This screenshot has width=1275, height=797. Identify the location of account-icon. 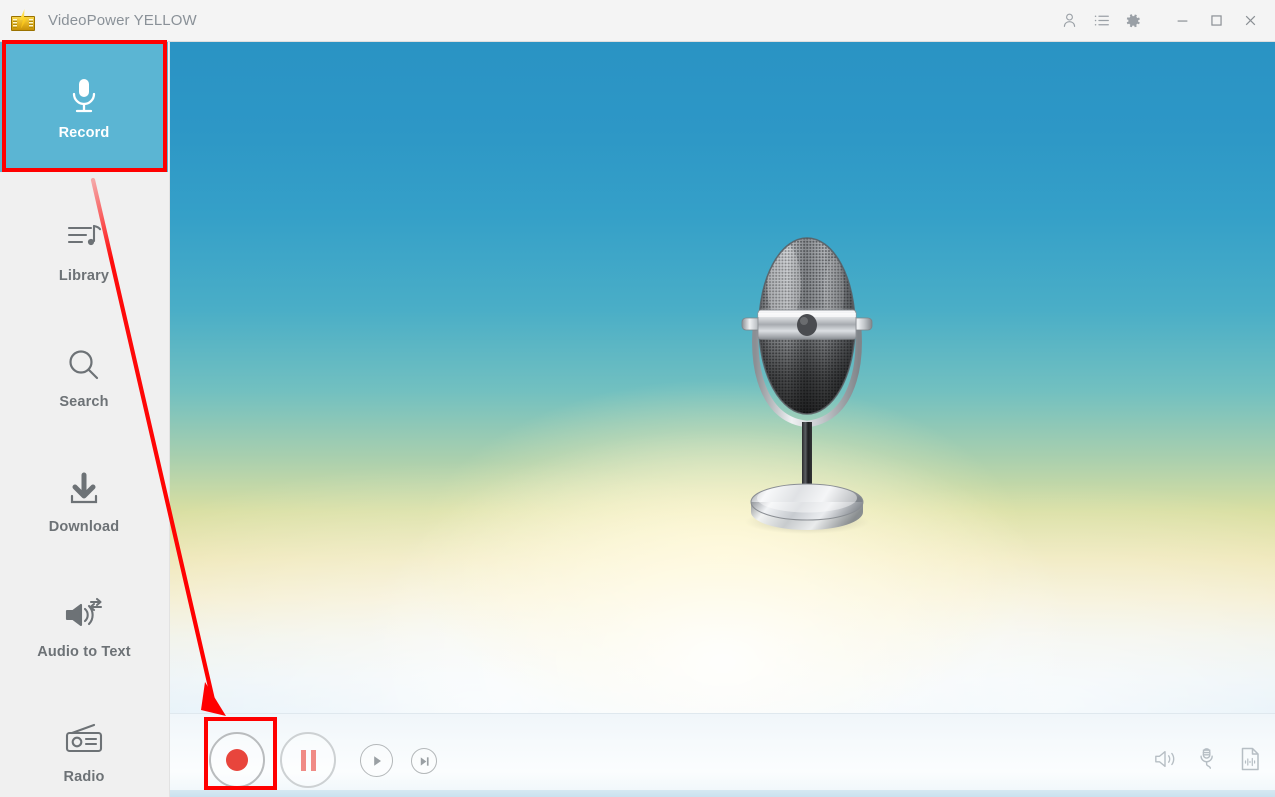
(1069, 21).